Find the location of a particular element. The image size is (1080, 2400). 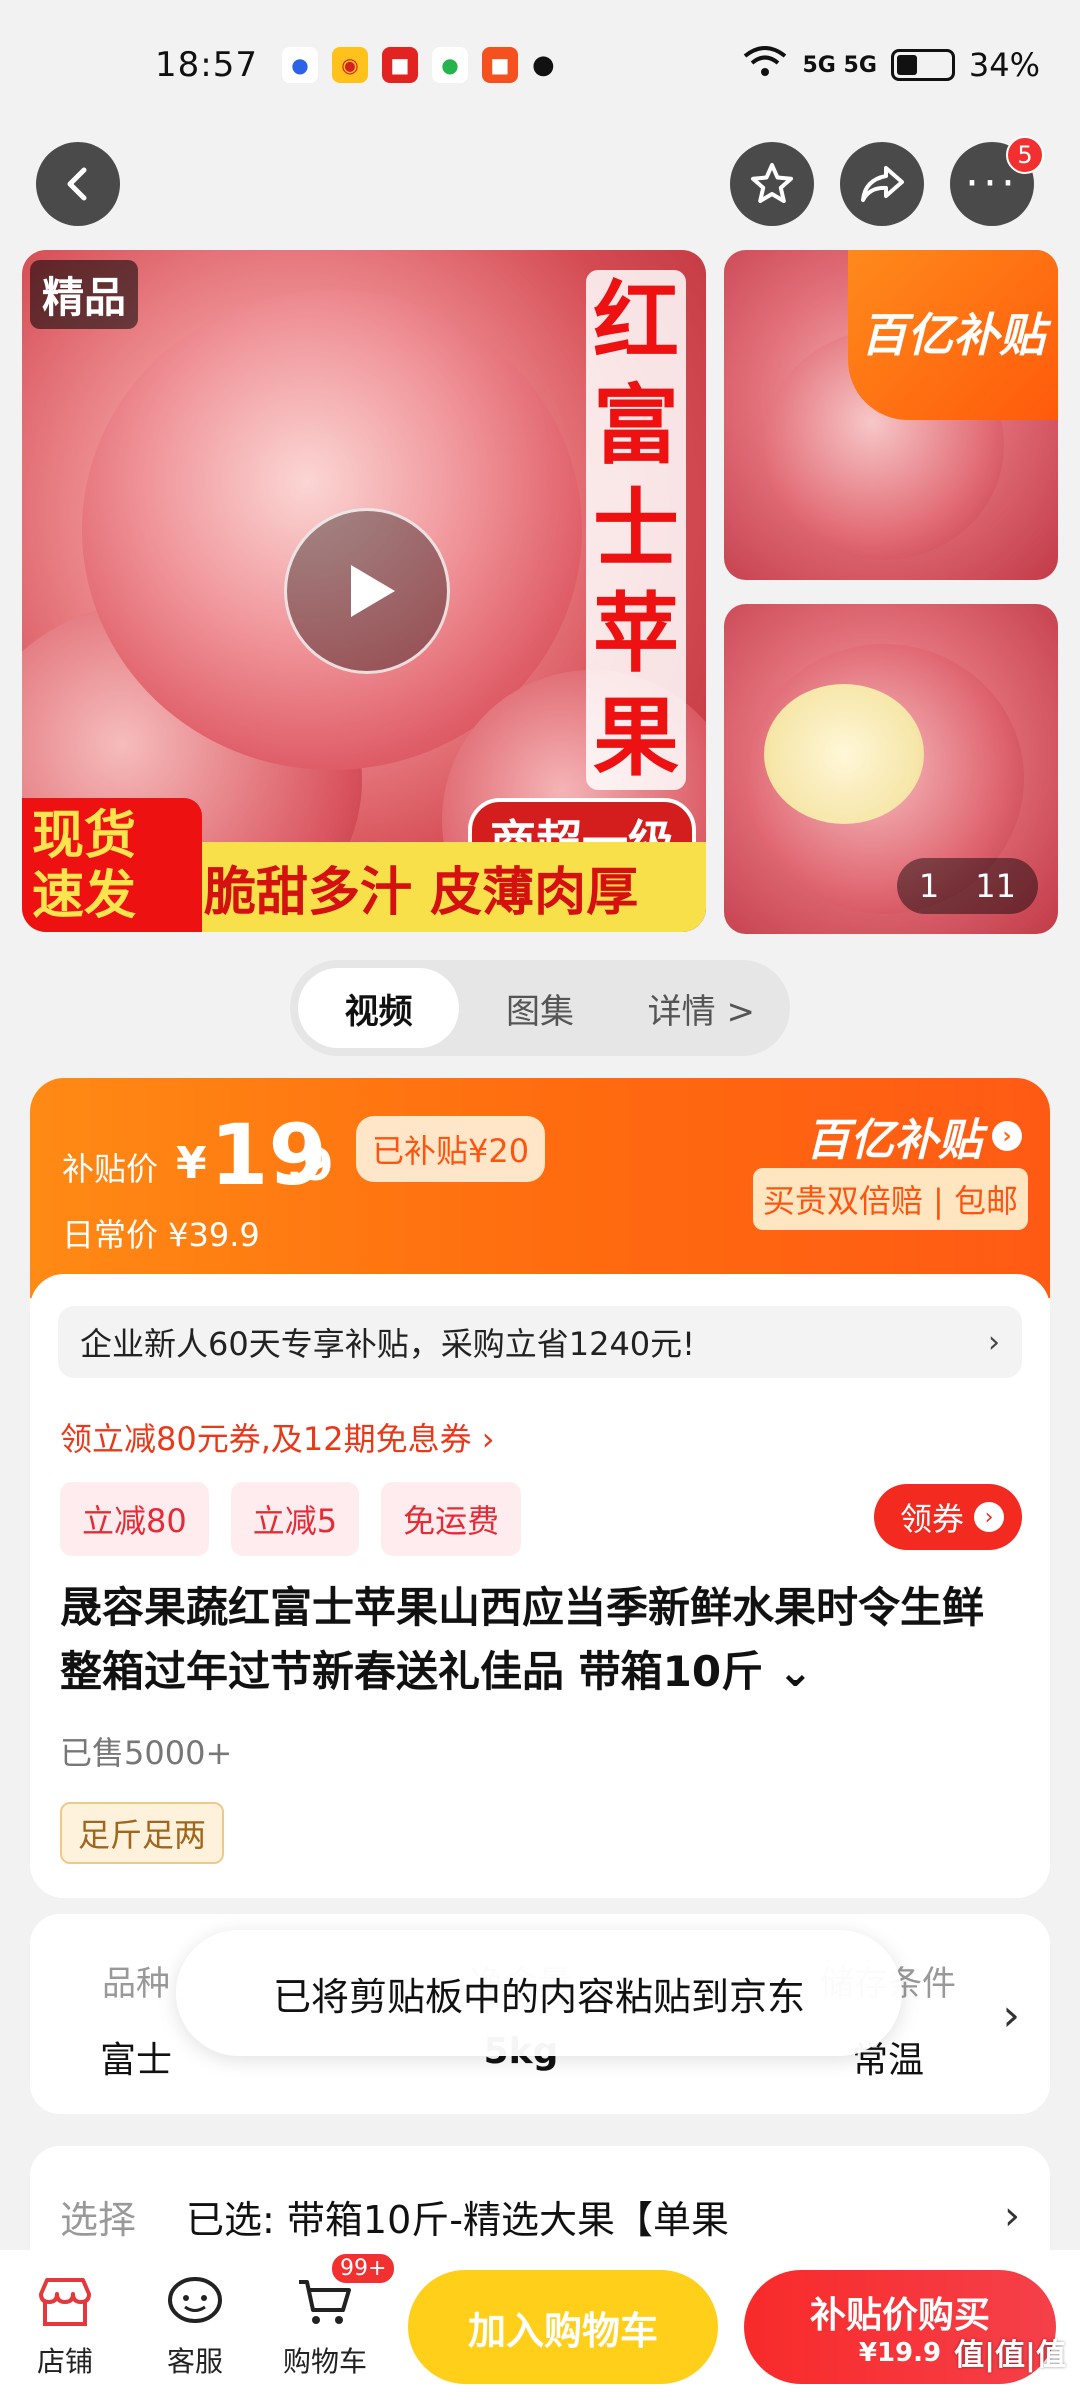

product-vertical-title: 红富士苹果 is located at coordinates (636, 530).